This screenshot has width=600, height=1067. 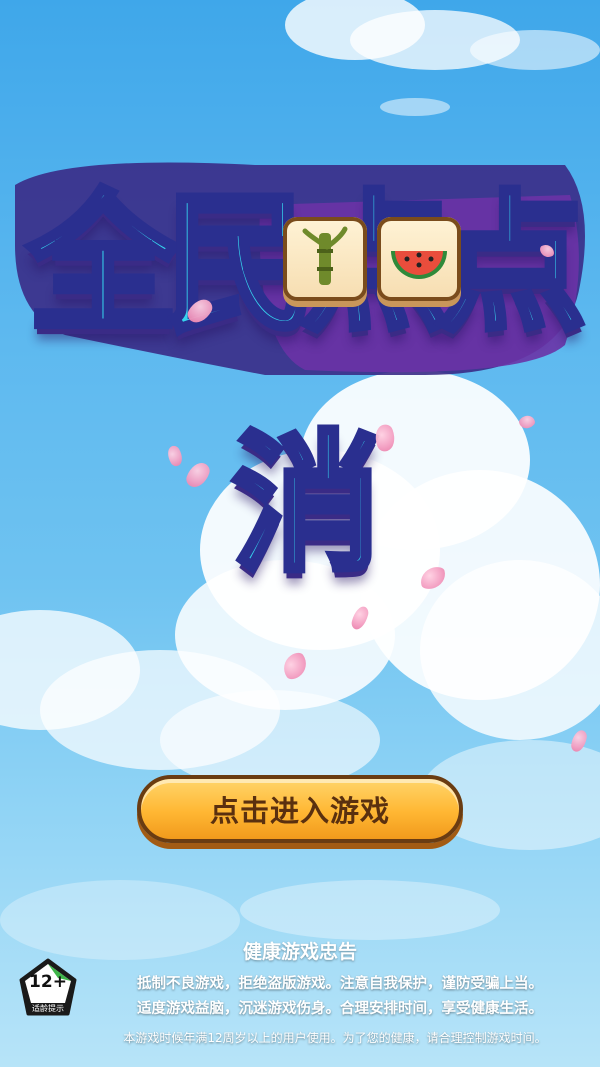 What do you see at coordinates (419, 265) in the screenshot?
I see `watermelon-icon` at bounding box center [419, 265].